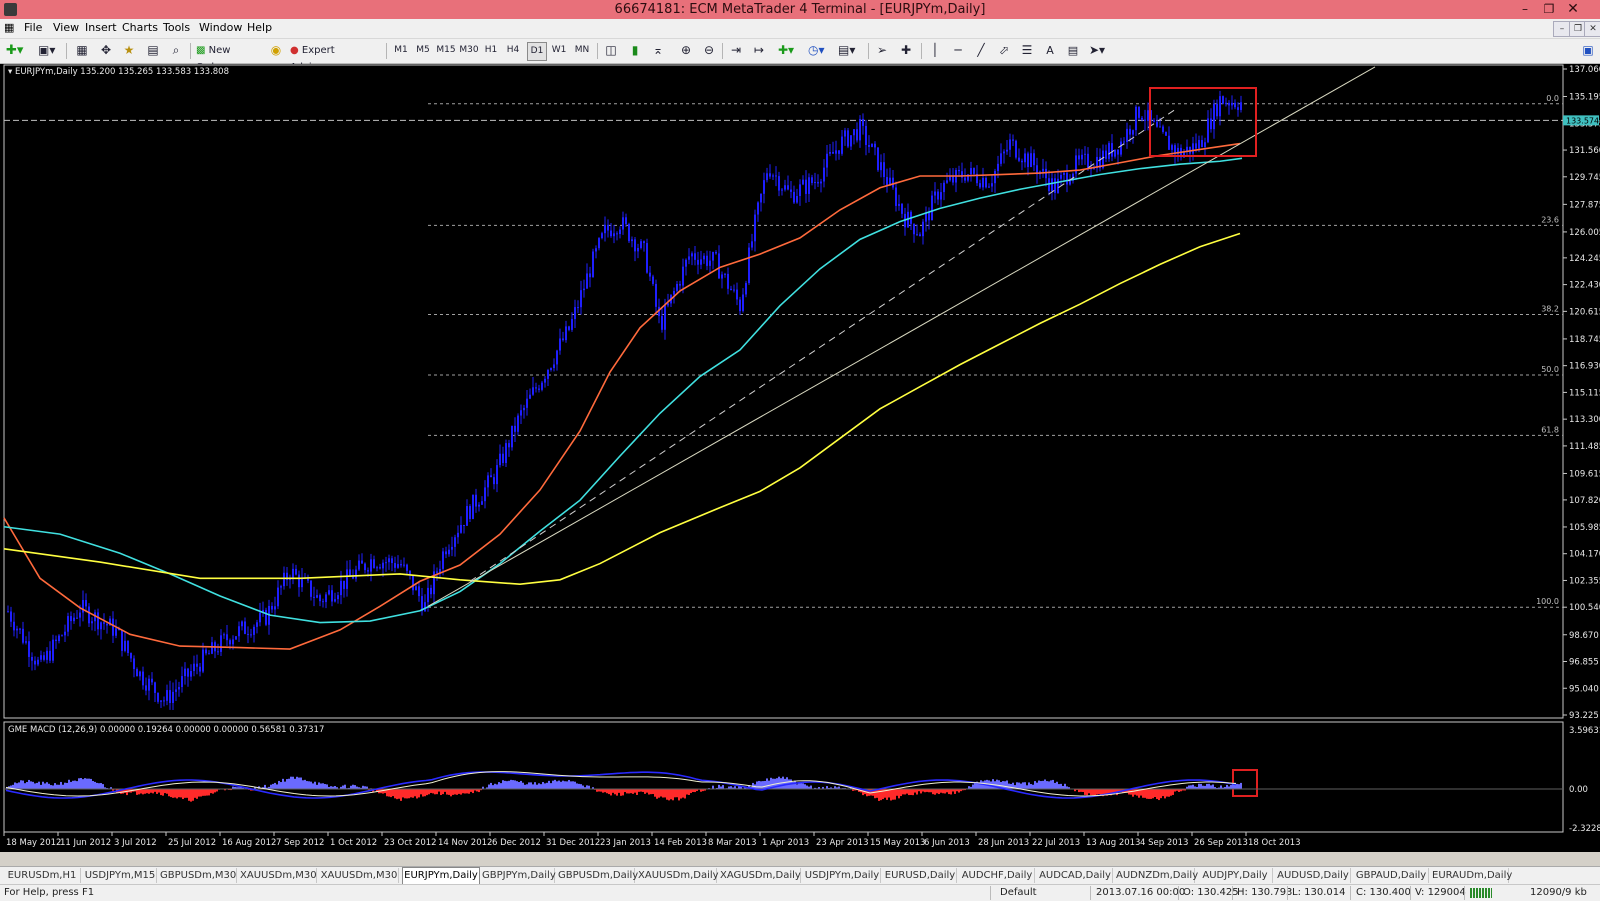 The height and width of the screenshot is (901, 1600). Describe the element at coordinates (1155, 875) in the screenshot. I see `chart-tab: AUDNZDm,Daily` at that location.